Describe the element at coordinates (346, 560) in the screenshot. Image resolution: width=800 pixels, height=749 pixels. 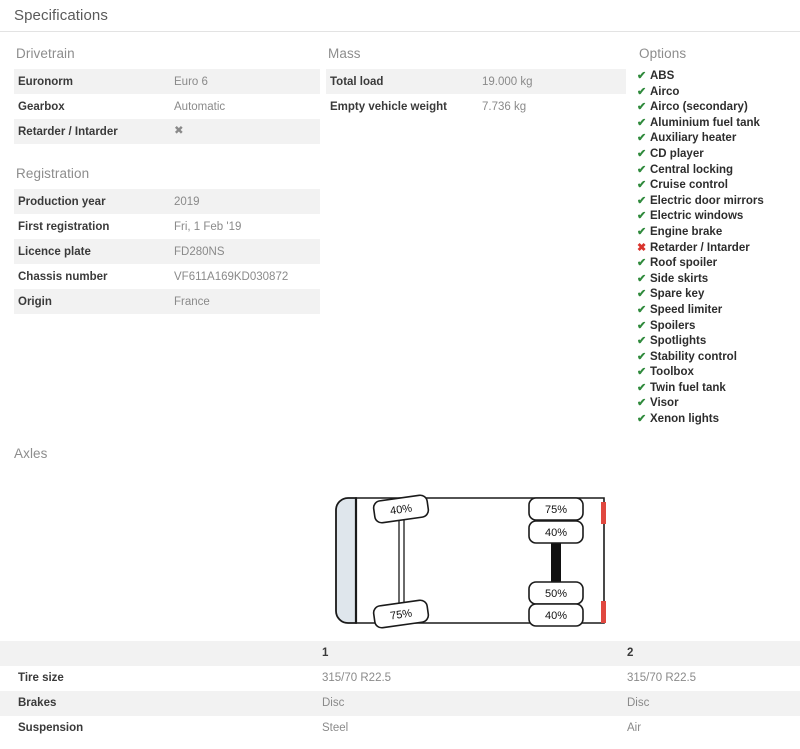
I see `cab-windshield` at that location.